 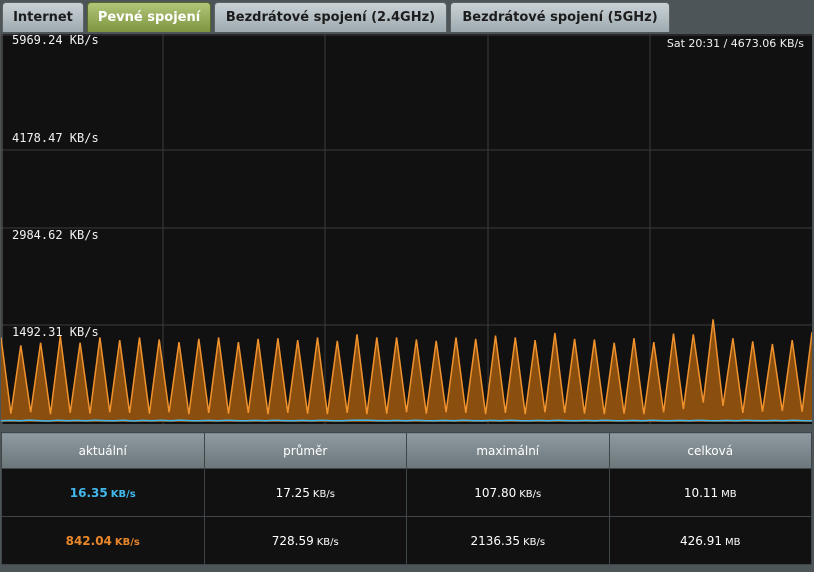 What do you see at coordinates (530, 494) in the screenshot?
I see `rx-maximum-unit: KB/s` at bounding box center [530, 494].